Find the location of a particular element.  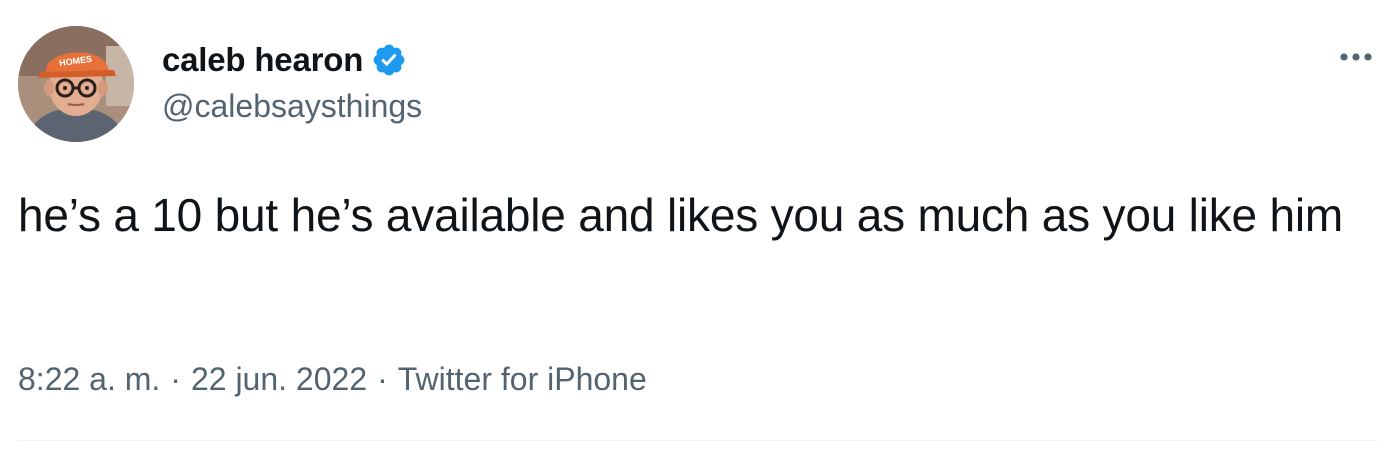

verified-badge-icon is located at coordinates (389, 60).